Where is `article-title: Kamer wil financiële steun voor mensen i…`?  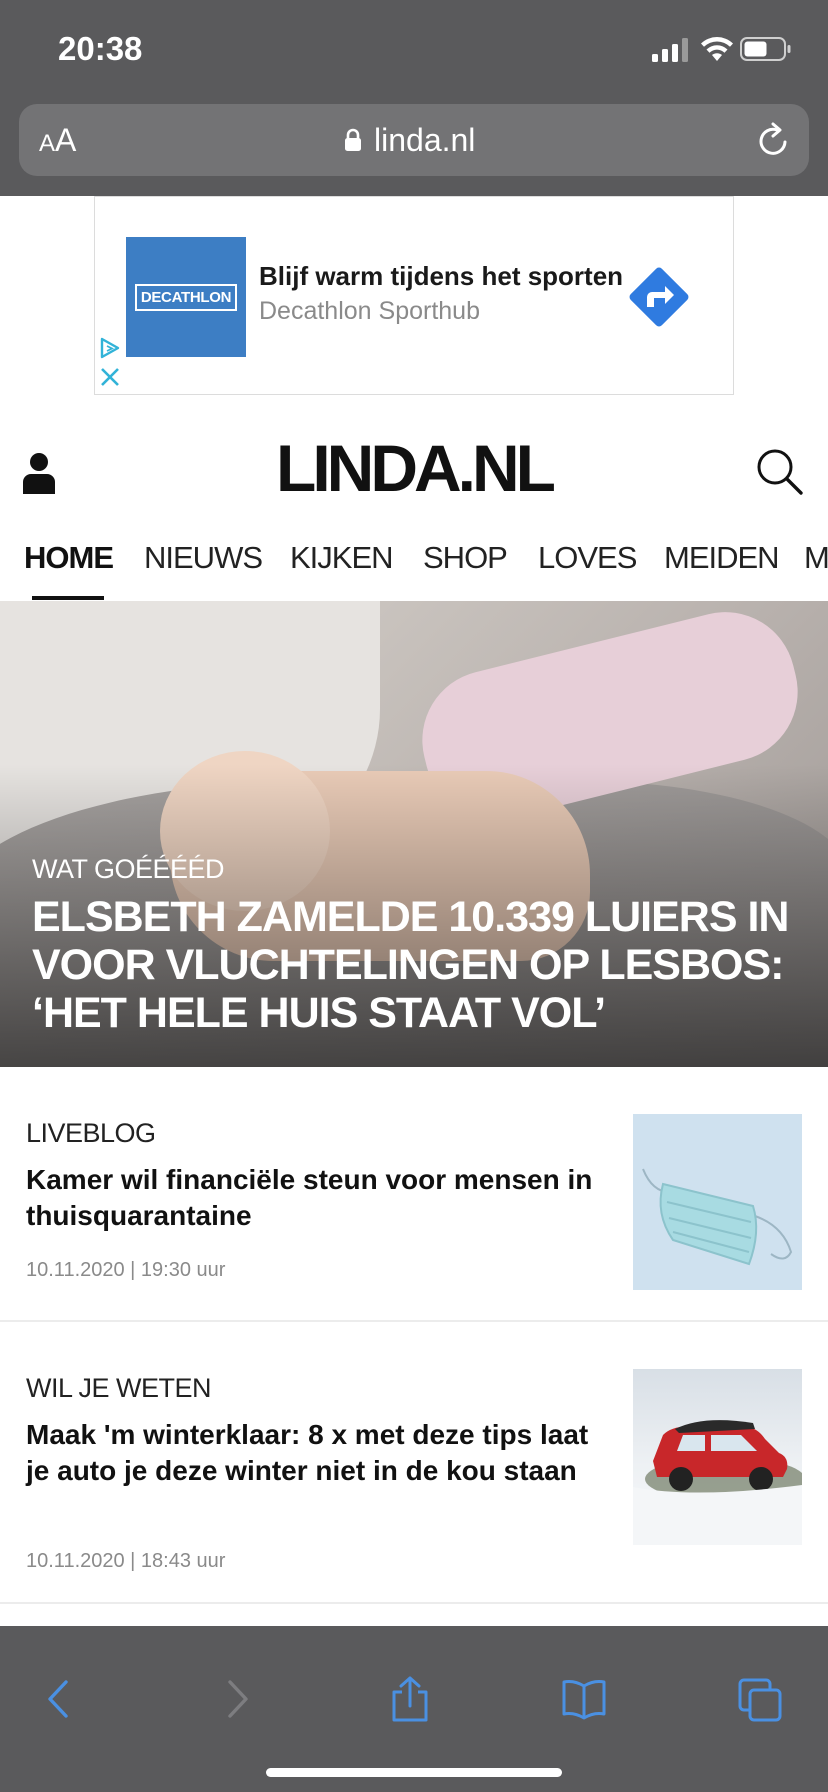 article-title: Kamer wil financiële steun voor mensen i… is located at coordinates (321, 1198).